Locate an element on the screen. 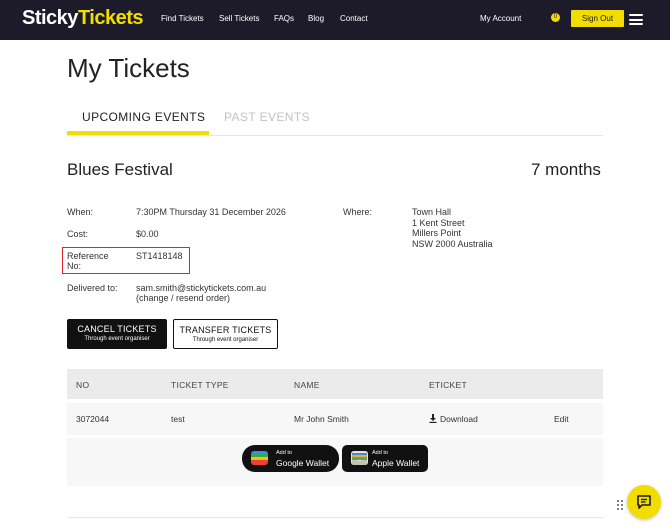 This screenshot has width=670, height=528. apple-wallet-icon is located at coordinates (359, 458).